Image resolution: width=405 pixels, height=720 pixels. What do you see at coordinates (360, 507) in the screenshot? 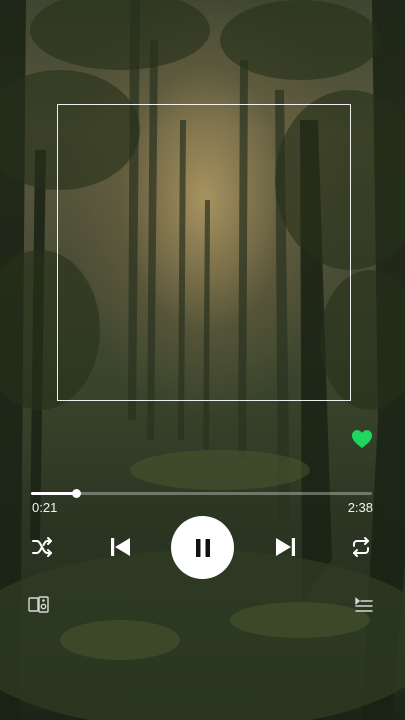
I see `total-duration: 2:38` at bounding box center [360, 507].